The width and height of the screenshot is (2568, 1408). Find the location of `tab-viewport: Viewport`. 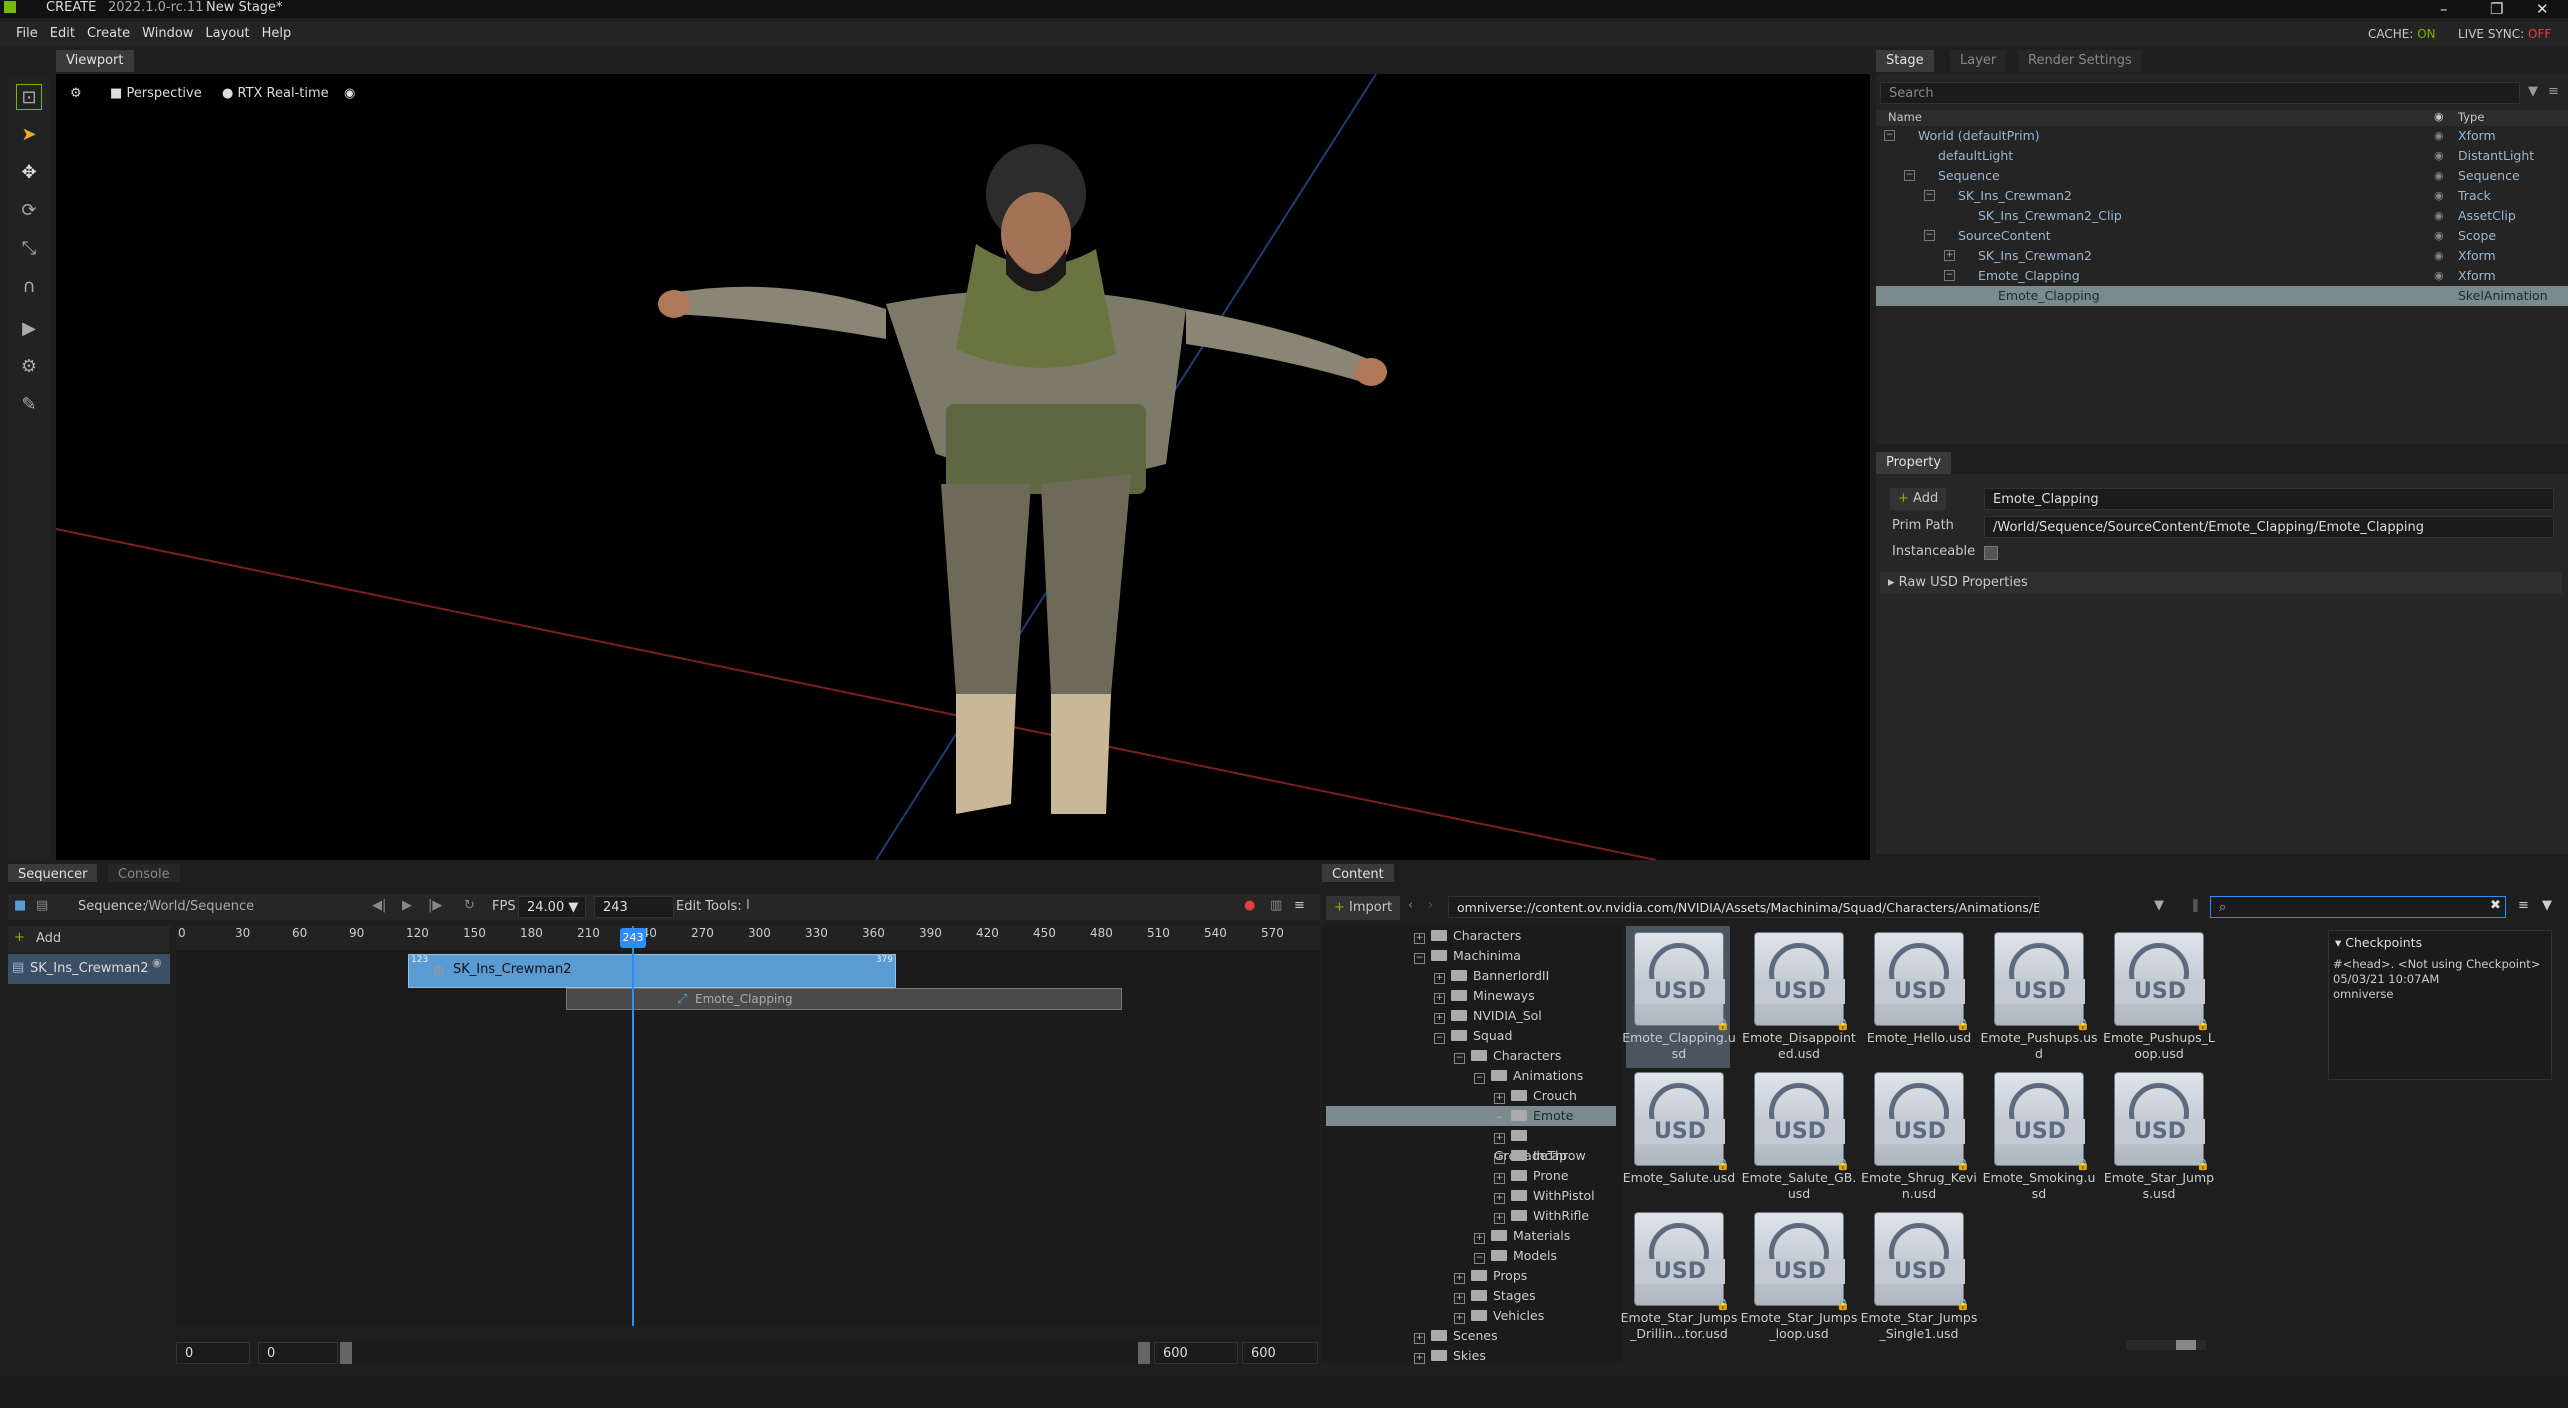

tab-viewport: Viewport is located at coordinates (95, 61).